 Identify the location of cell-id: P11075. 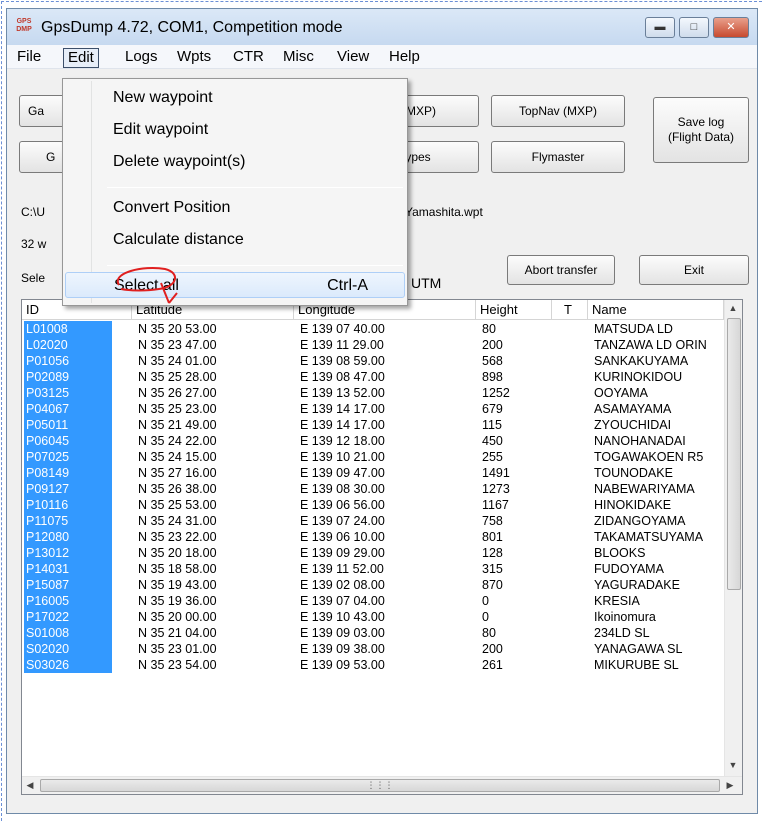
(68, 521).